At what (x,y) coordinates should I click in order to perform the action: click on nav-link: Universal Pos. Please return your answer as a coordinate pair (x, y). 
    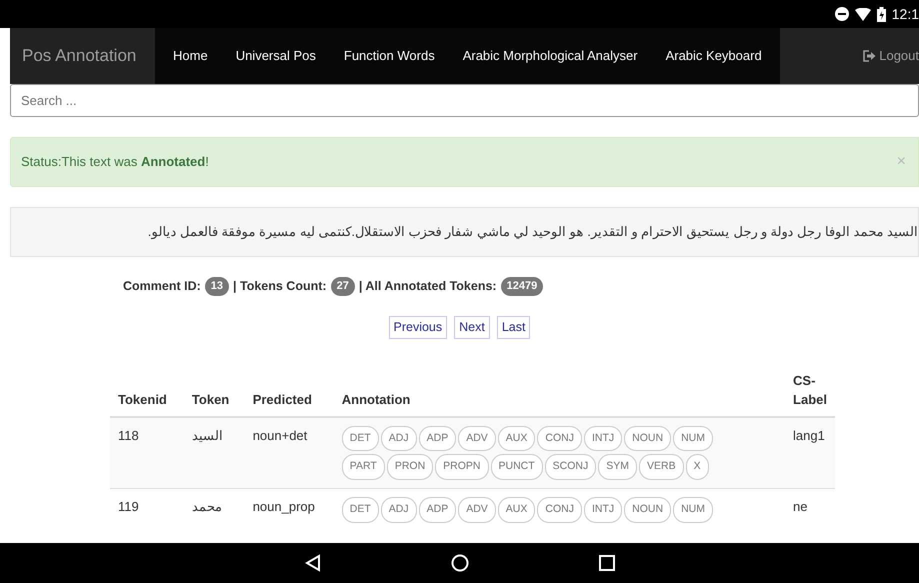
    Looking at the image, I should click on (276, 56).